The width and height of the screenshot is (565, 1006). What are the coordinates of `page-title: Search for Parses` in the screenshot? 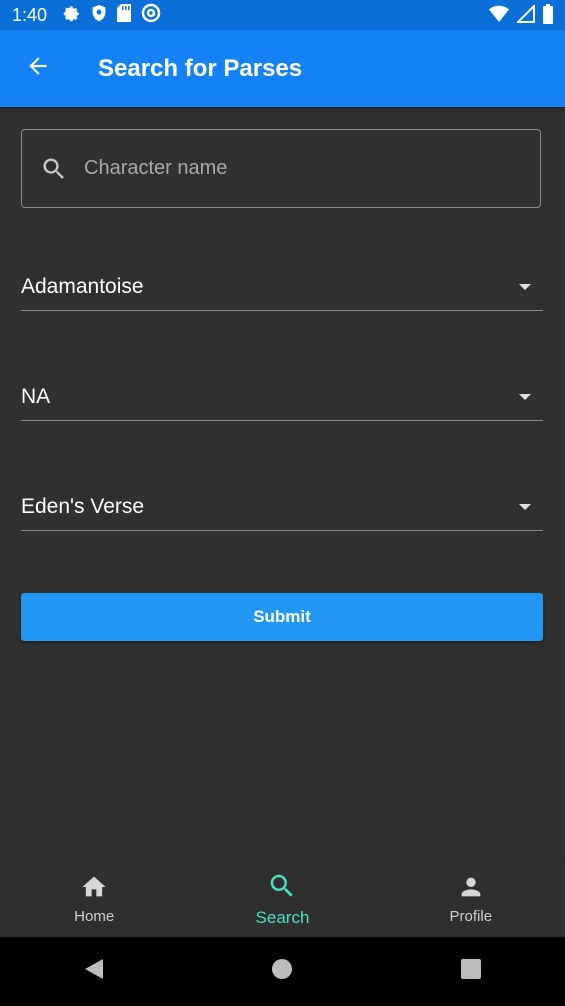 It's located at (200, 68).